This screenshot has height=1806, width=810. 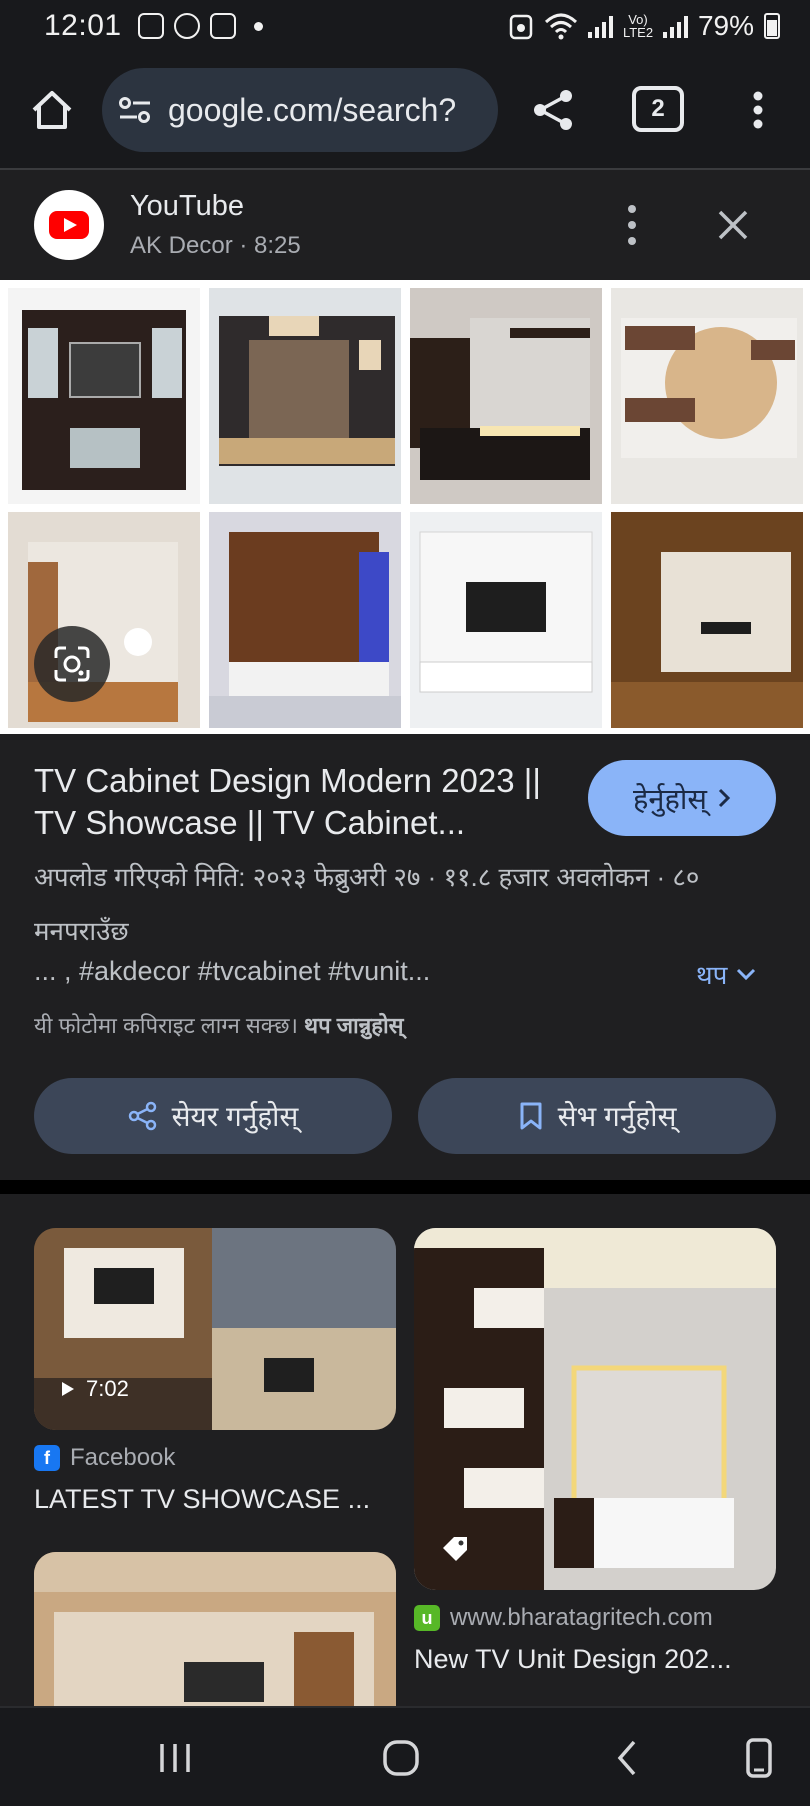 What do you see at coordinates (427, 1618) in the screenshot?
I see `site-favicon-icon: u` at bounding box center [427, 1618].